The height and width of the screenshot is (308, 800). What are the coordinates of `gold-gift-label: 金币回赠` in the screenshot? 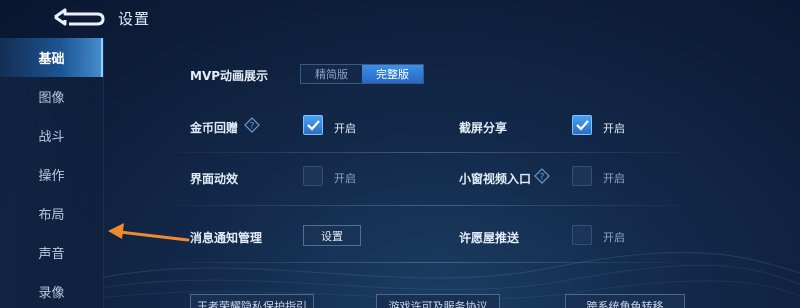 It's located at (214, 128).